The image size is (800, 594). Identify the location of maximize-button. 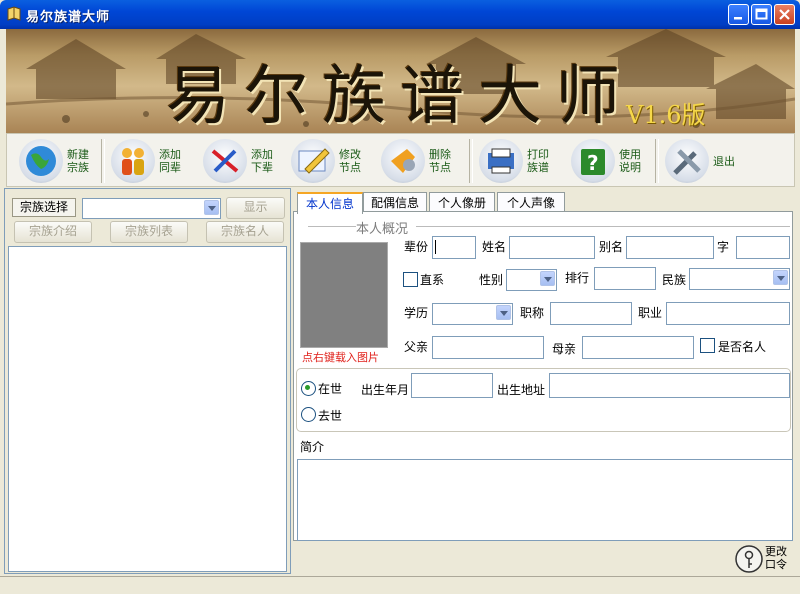
(761, 14).